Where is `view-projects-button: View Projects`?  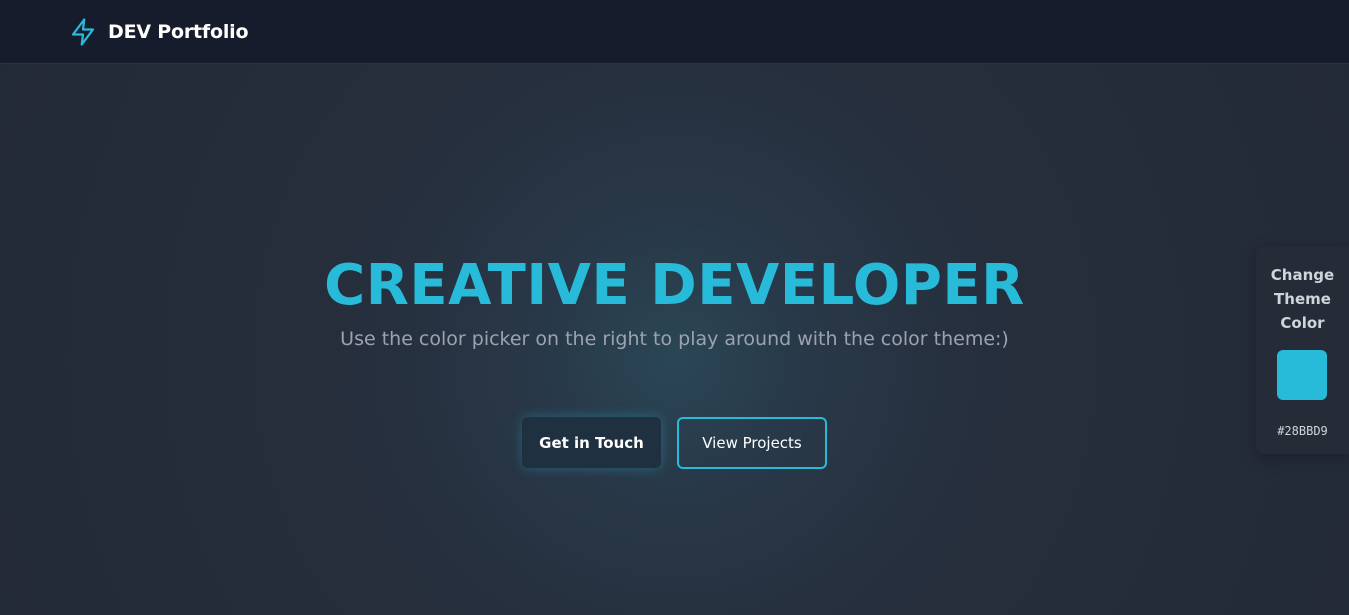
view-projects-button: View Projects is located at coordinates (752, 443).